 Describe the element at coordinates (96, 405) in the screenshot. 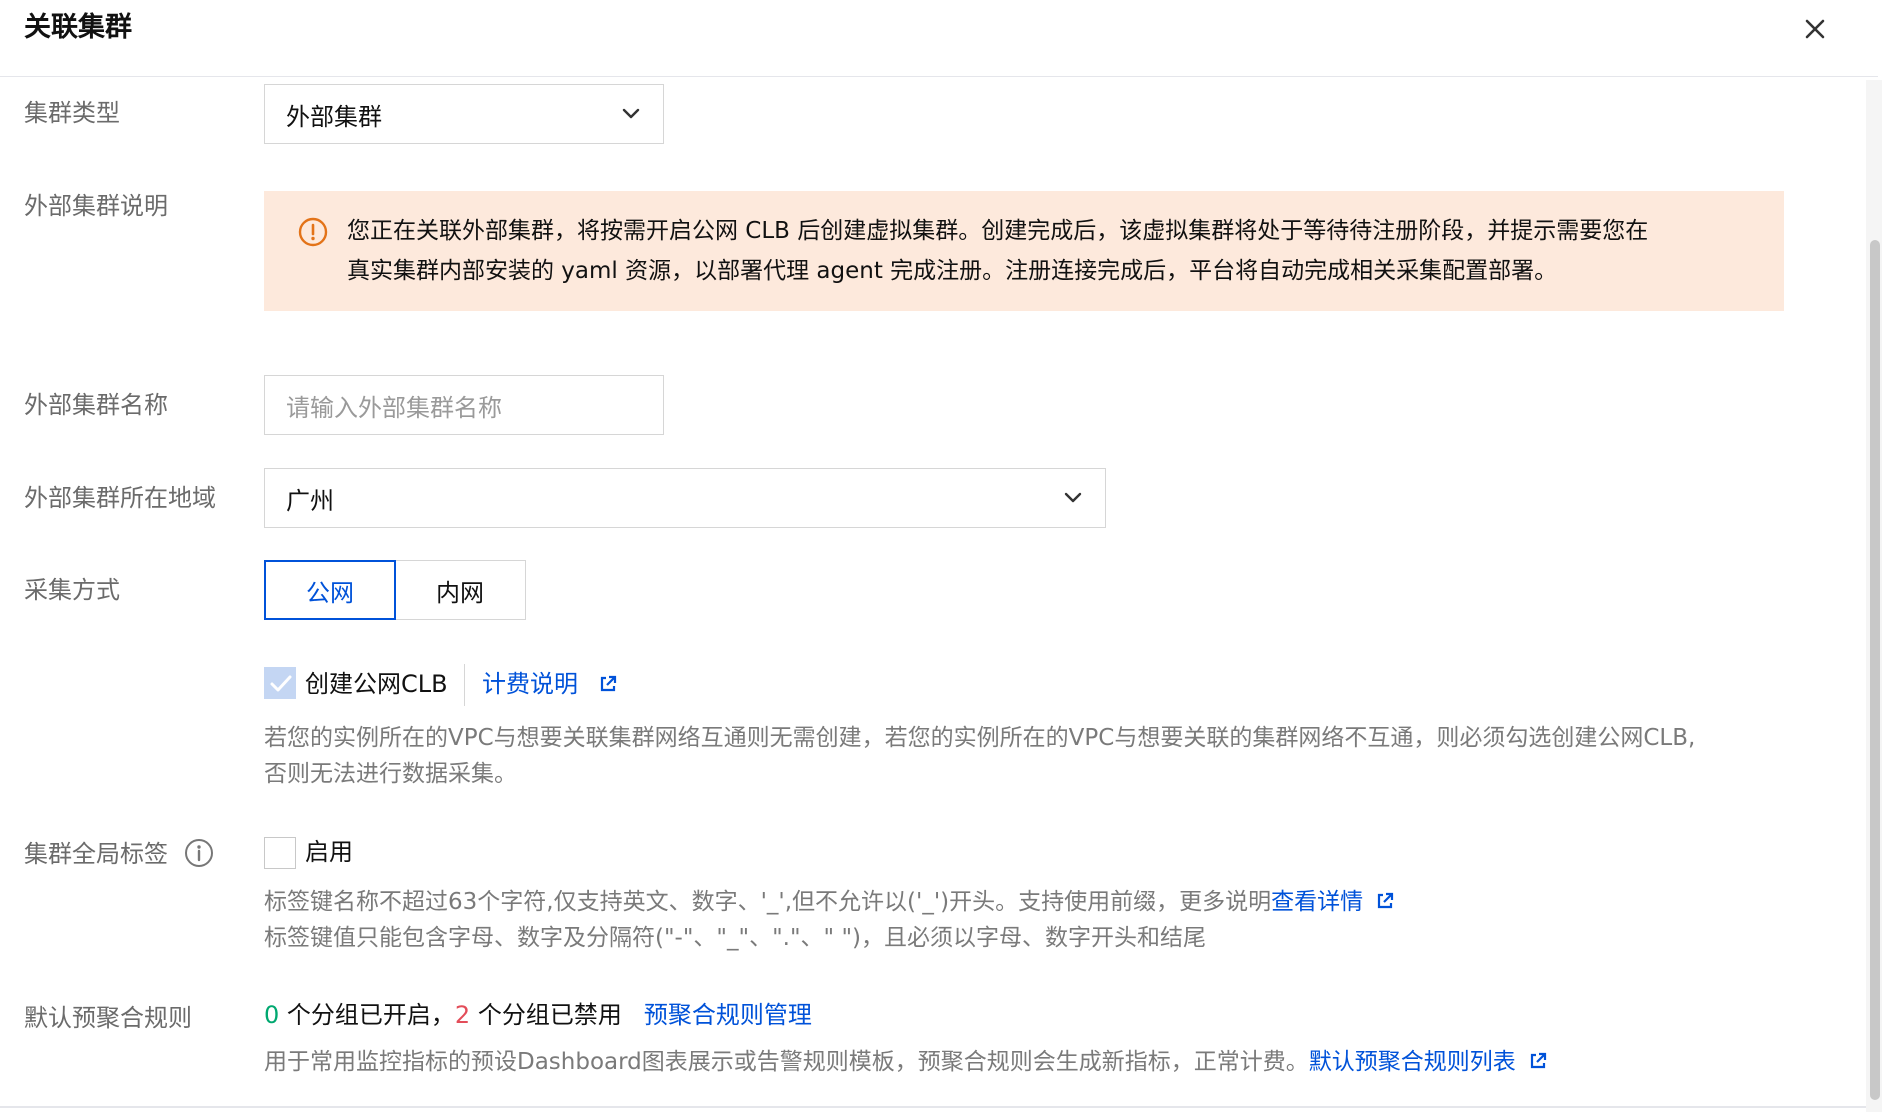

I see `cluster-name-label: 外部集群名称` at that location.